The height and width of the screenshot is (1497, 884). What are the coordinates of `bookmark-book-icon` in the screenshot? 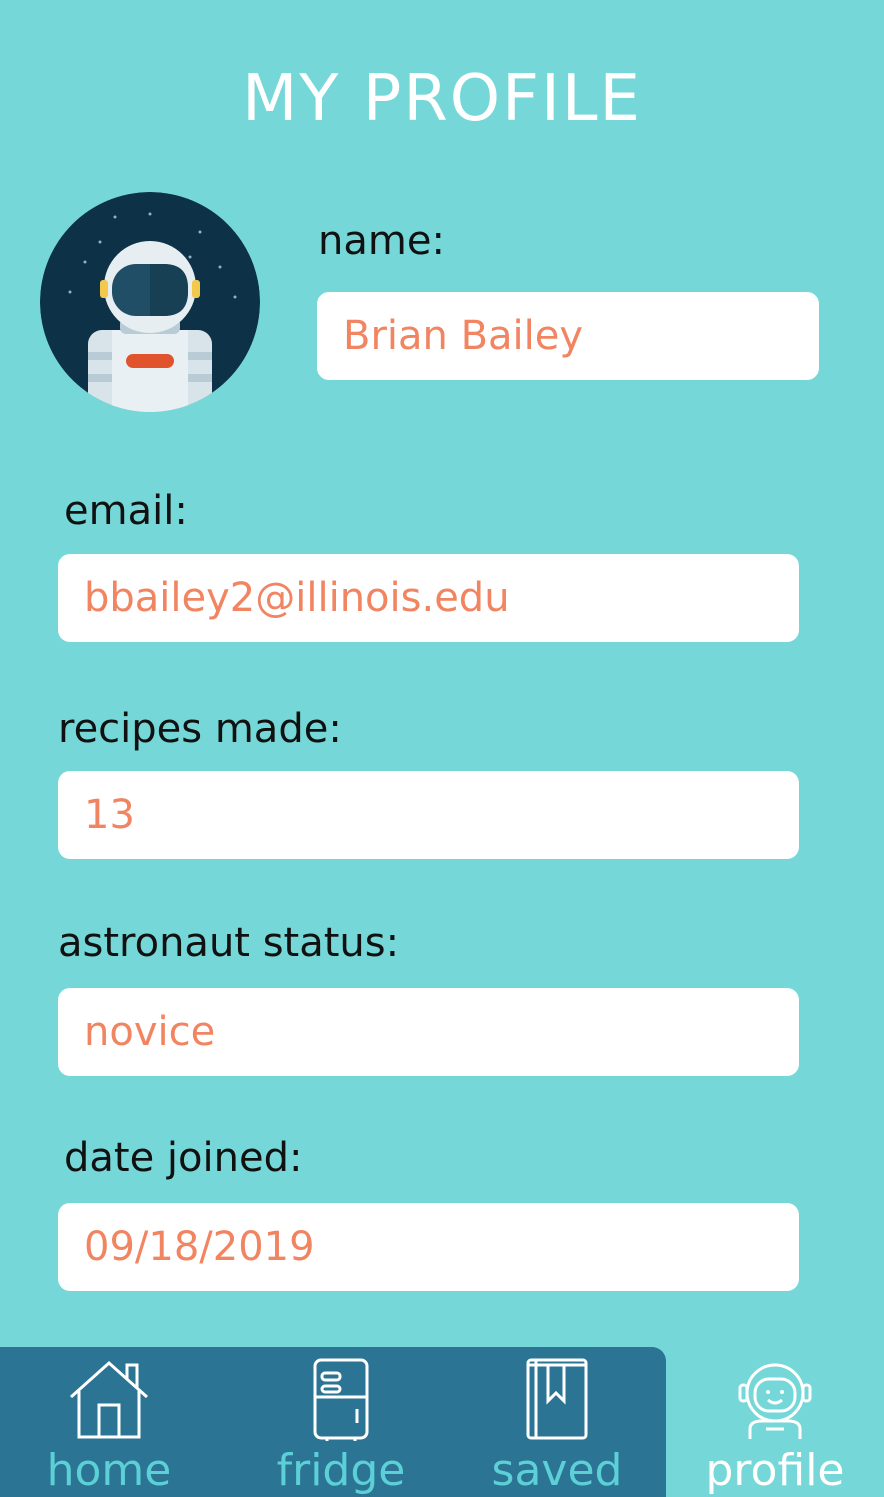 It's located at (557, 1399).